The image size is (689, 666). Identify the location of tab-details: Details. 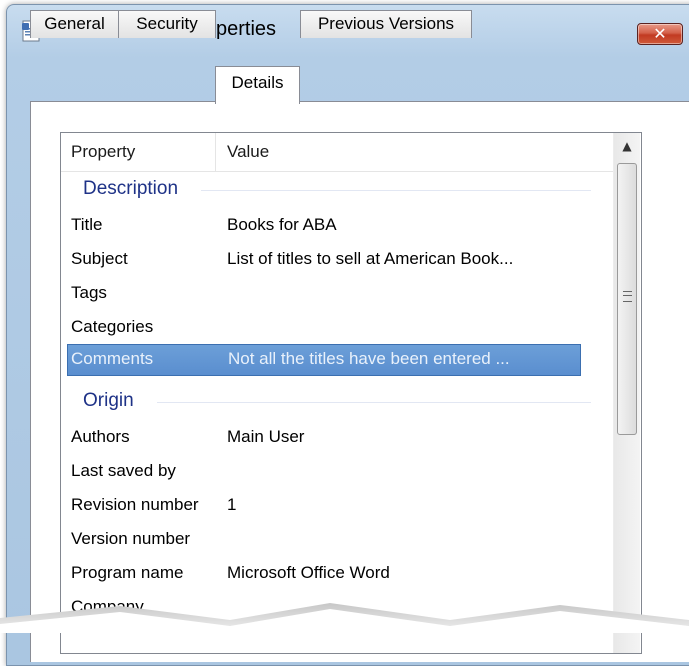
(257, 85).